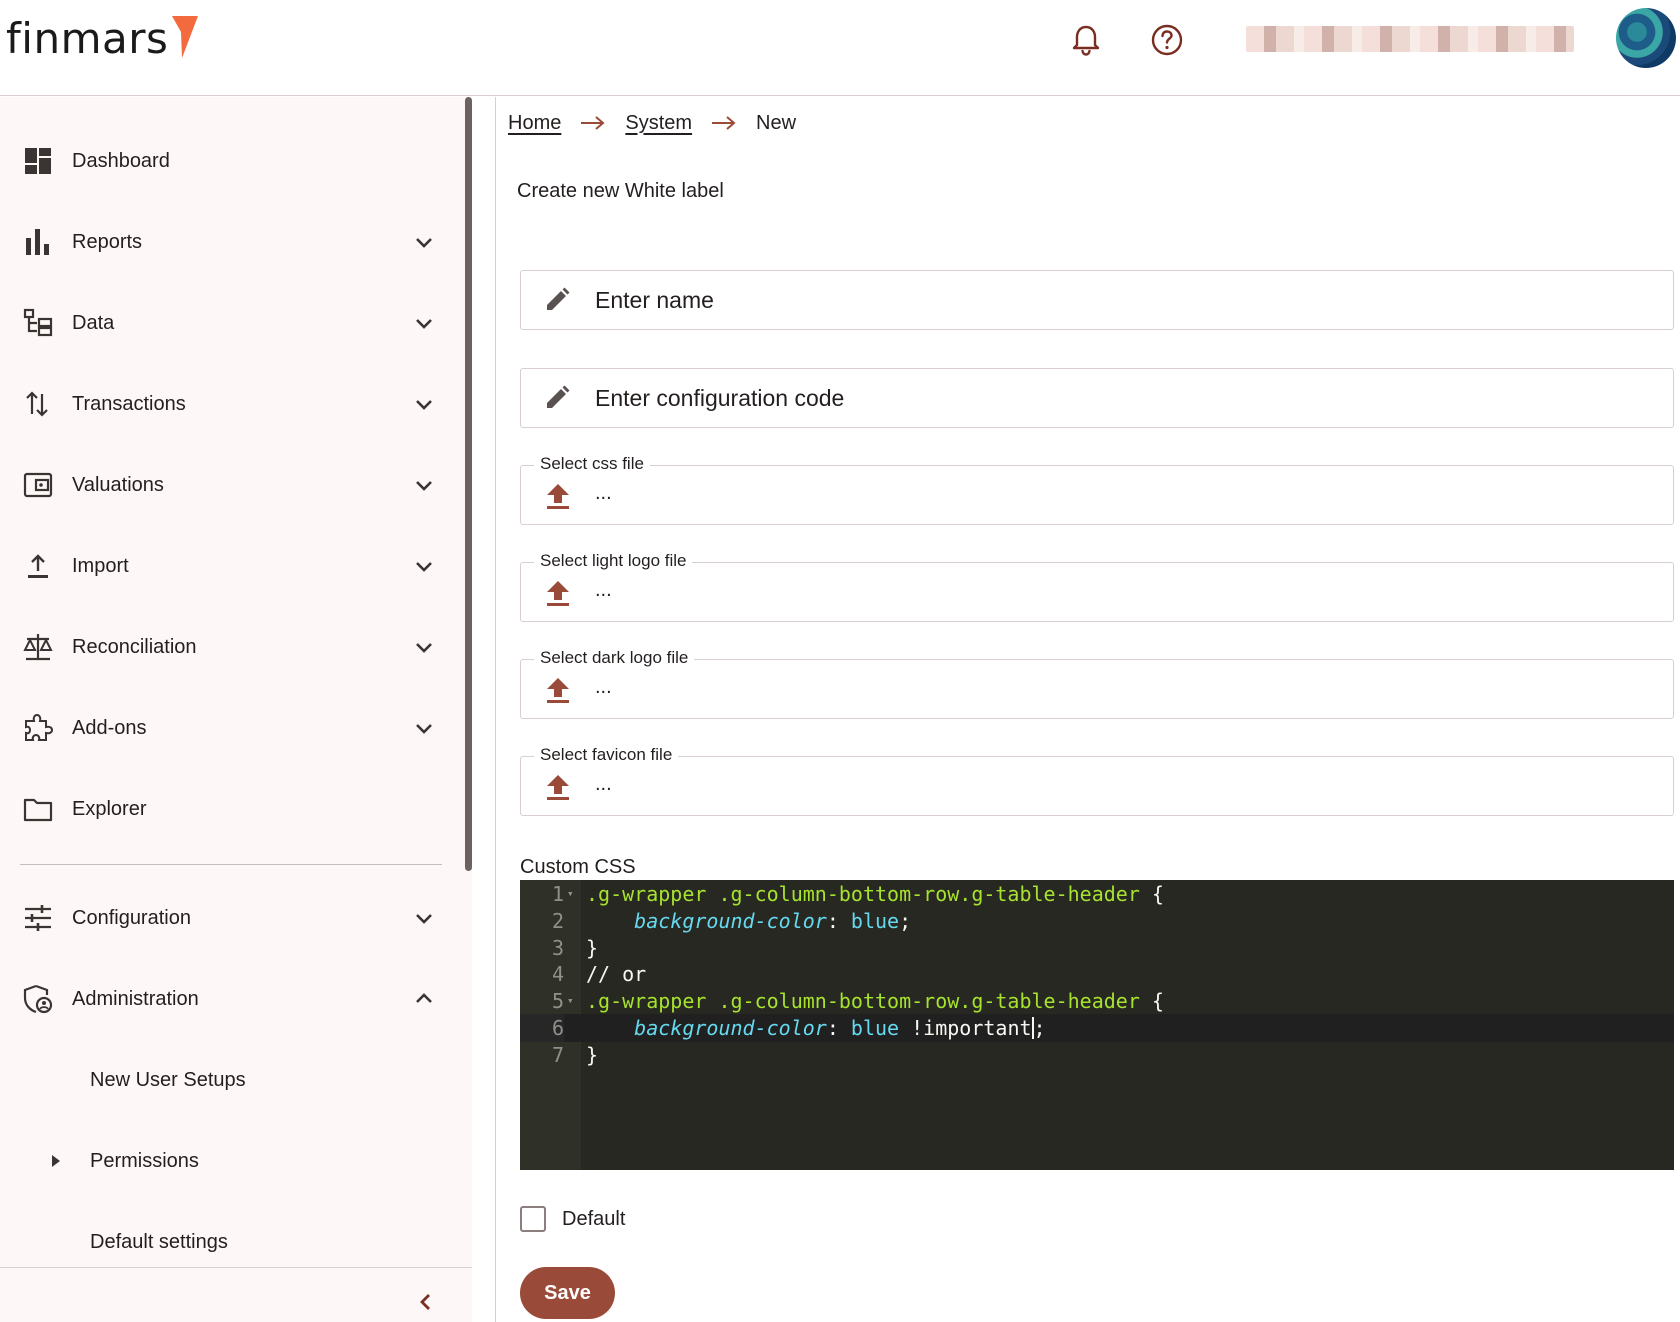 The width and height of the screenshot is (1680, 1322). Describe the element at coordinates (424, 998) in the screenshot. I see `chevron-up-icon` at that location.